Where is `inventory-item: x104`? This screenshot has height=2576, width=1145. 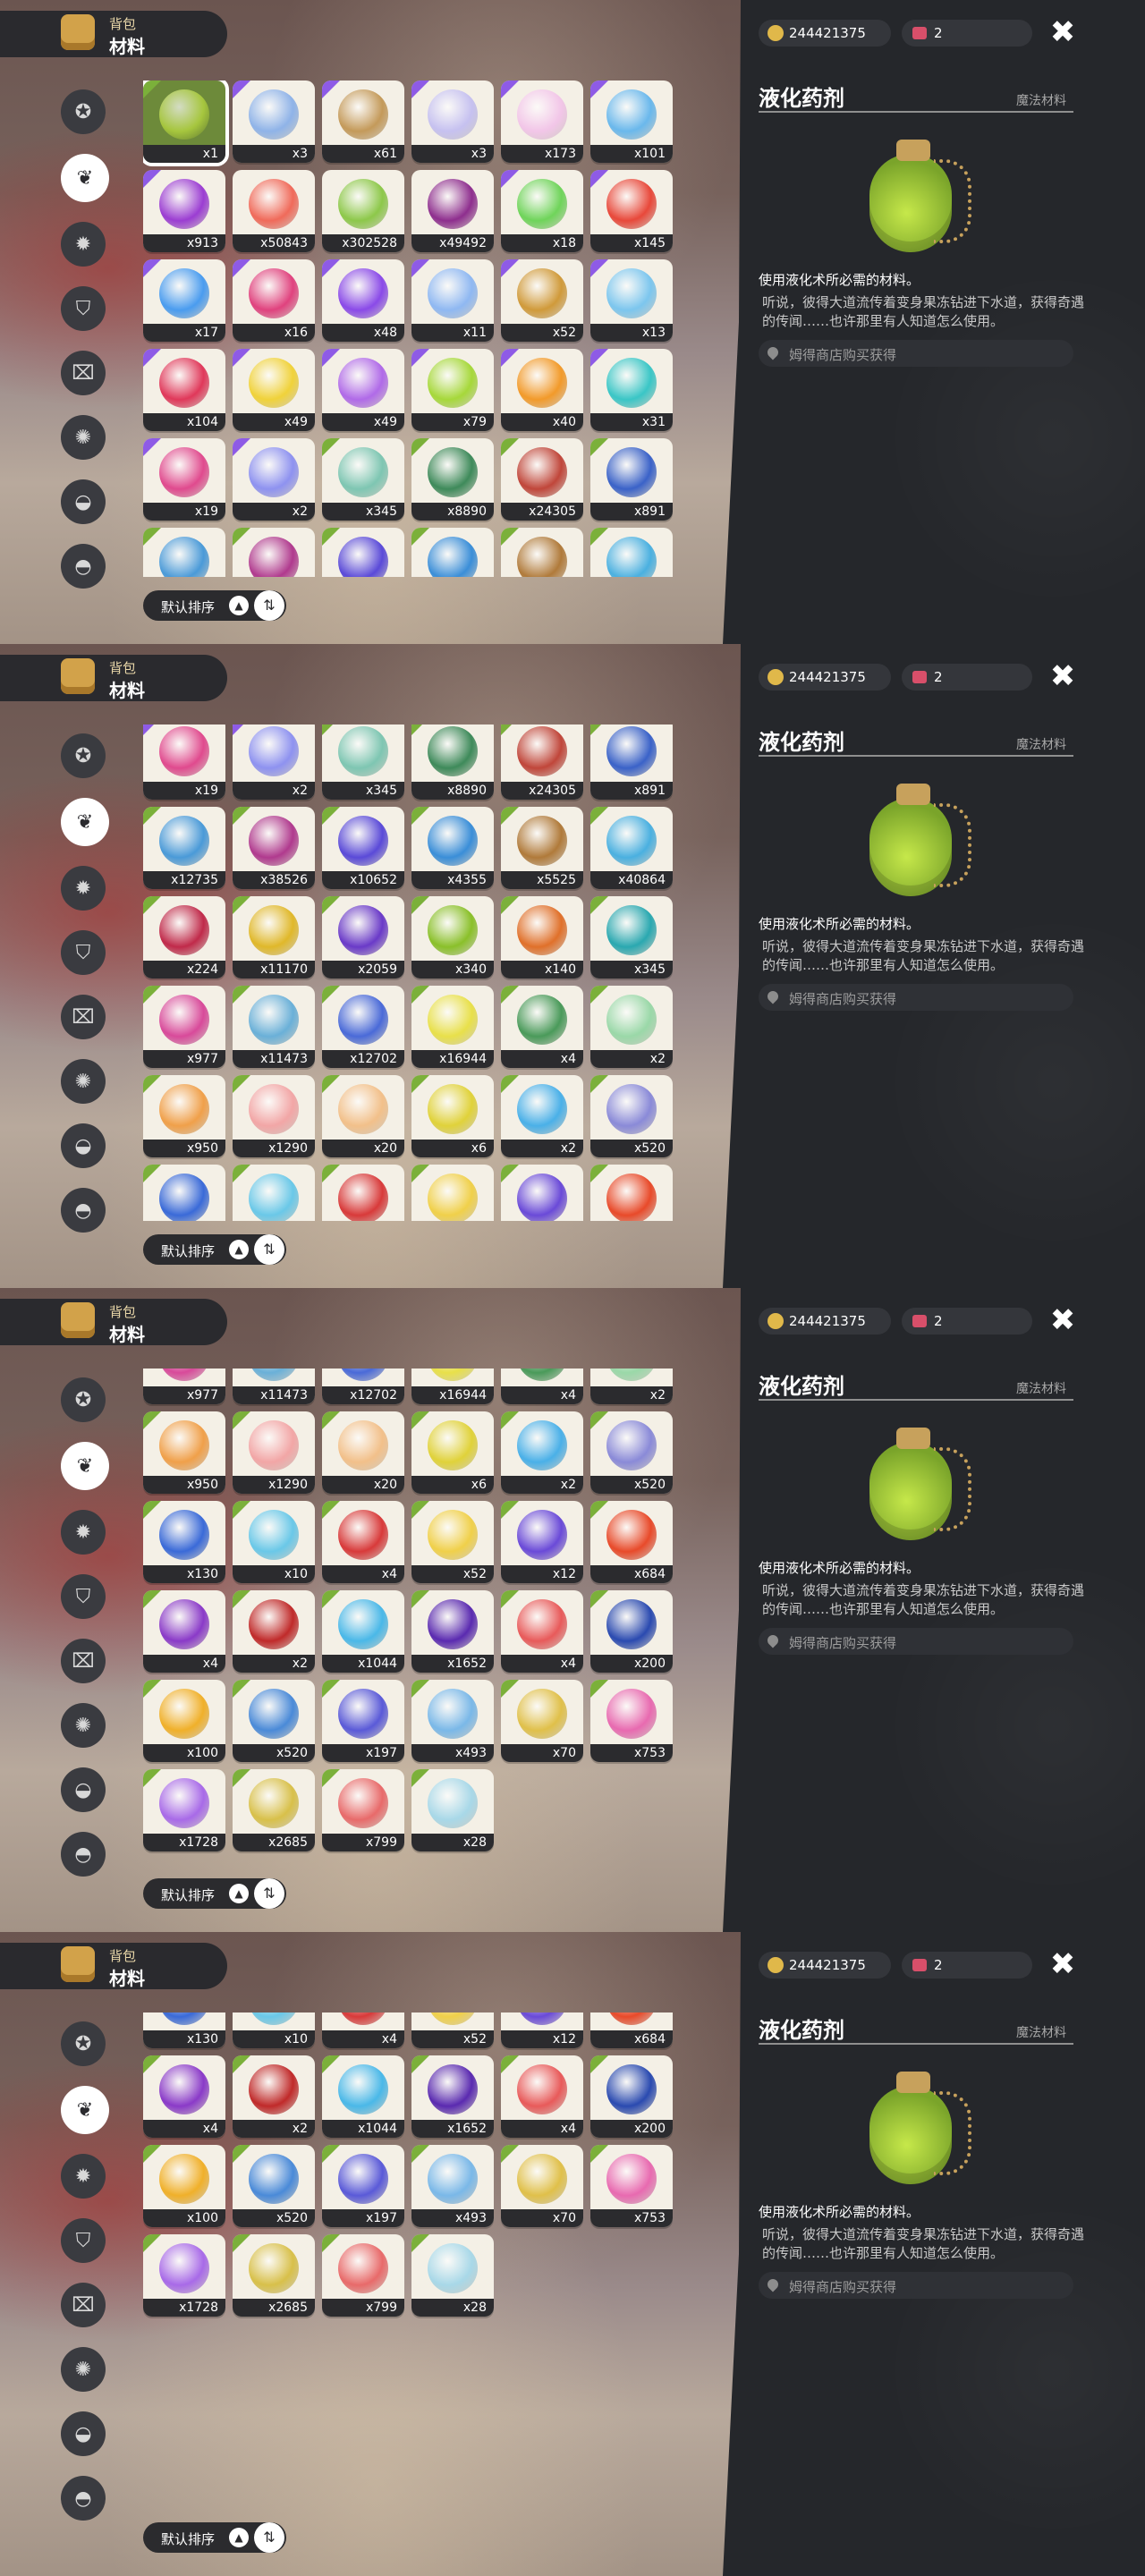
inventory-item: x104 is located at coordinates (184, 390).